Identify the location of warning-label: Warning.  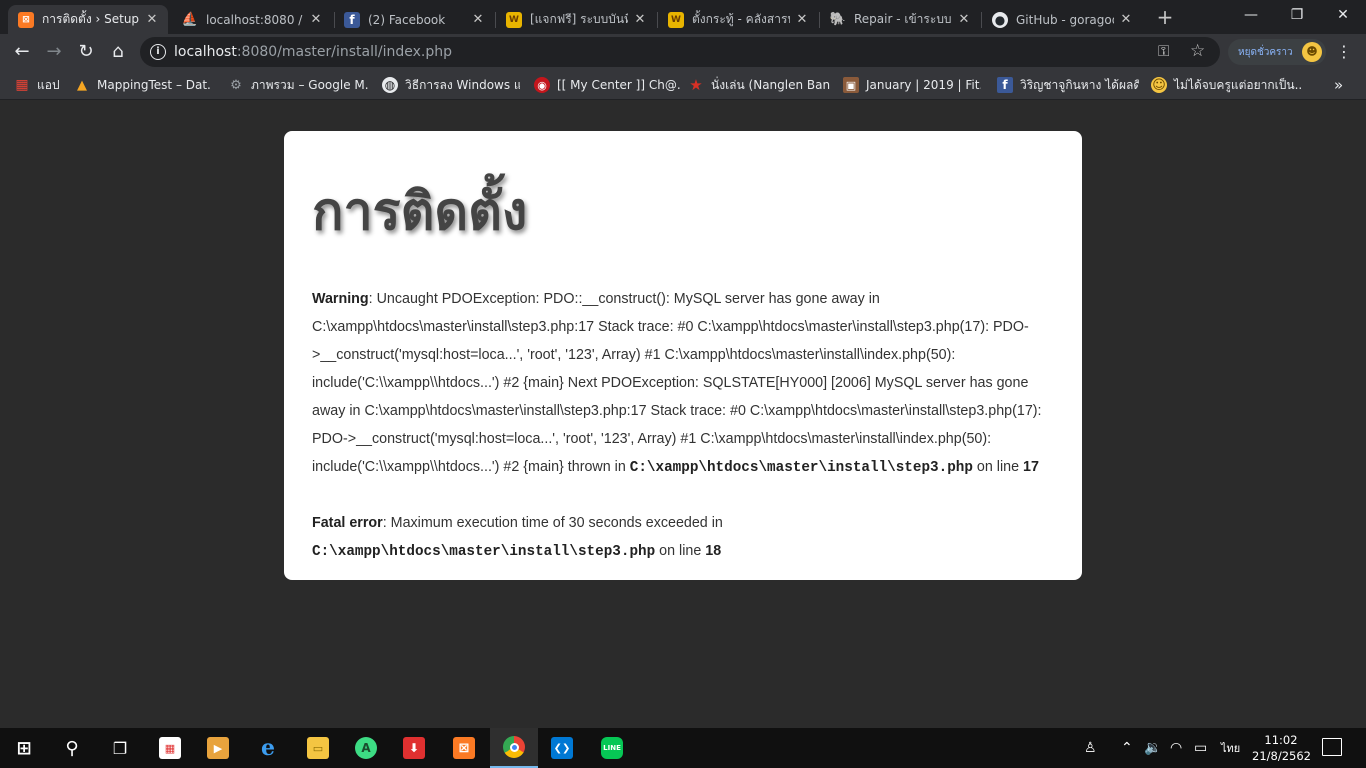
(340, 299).